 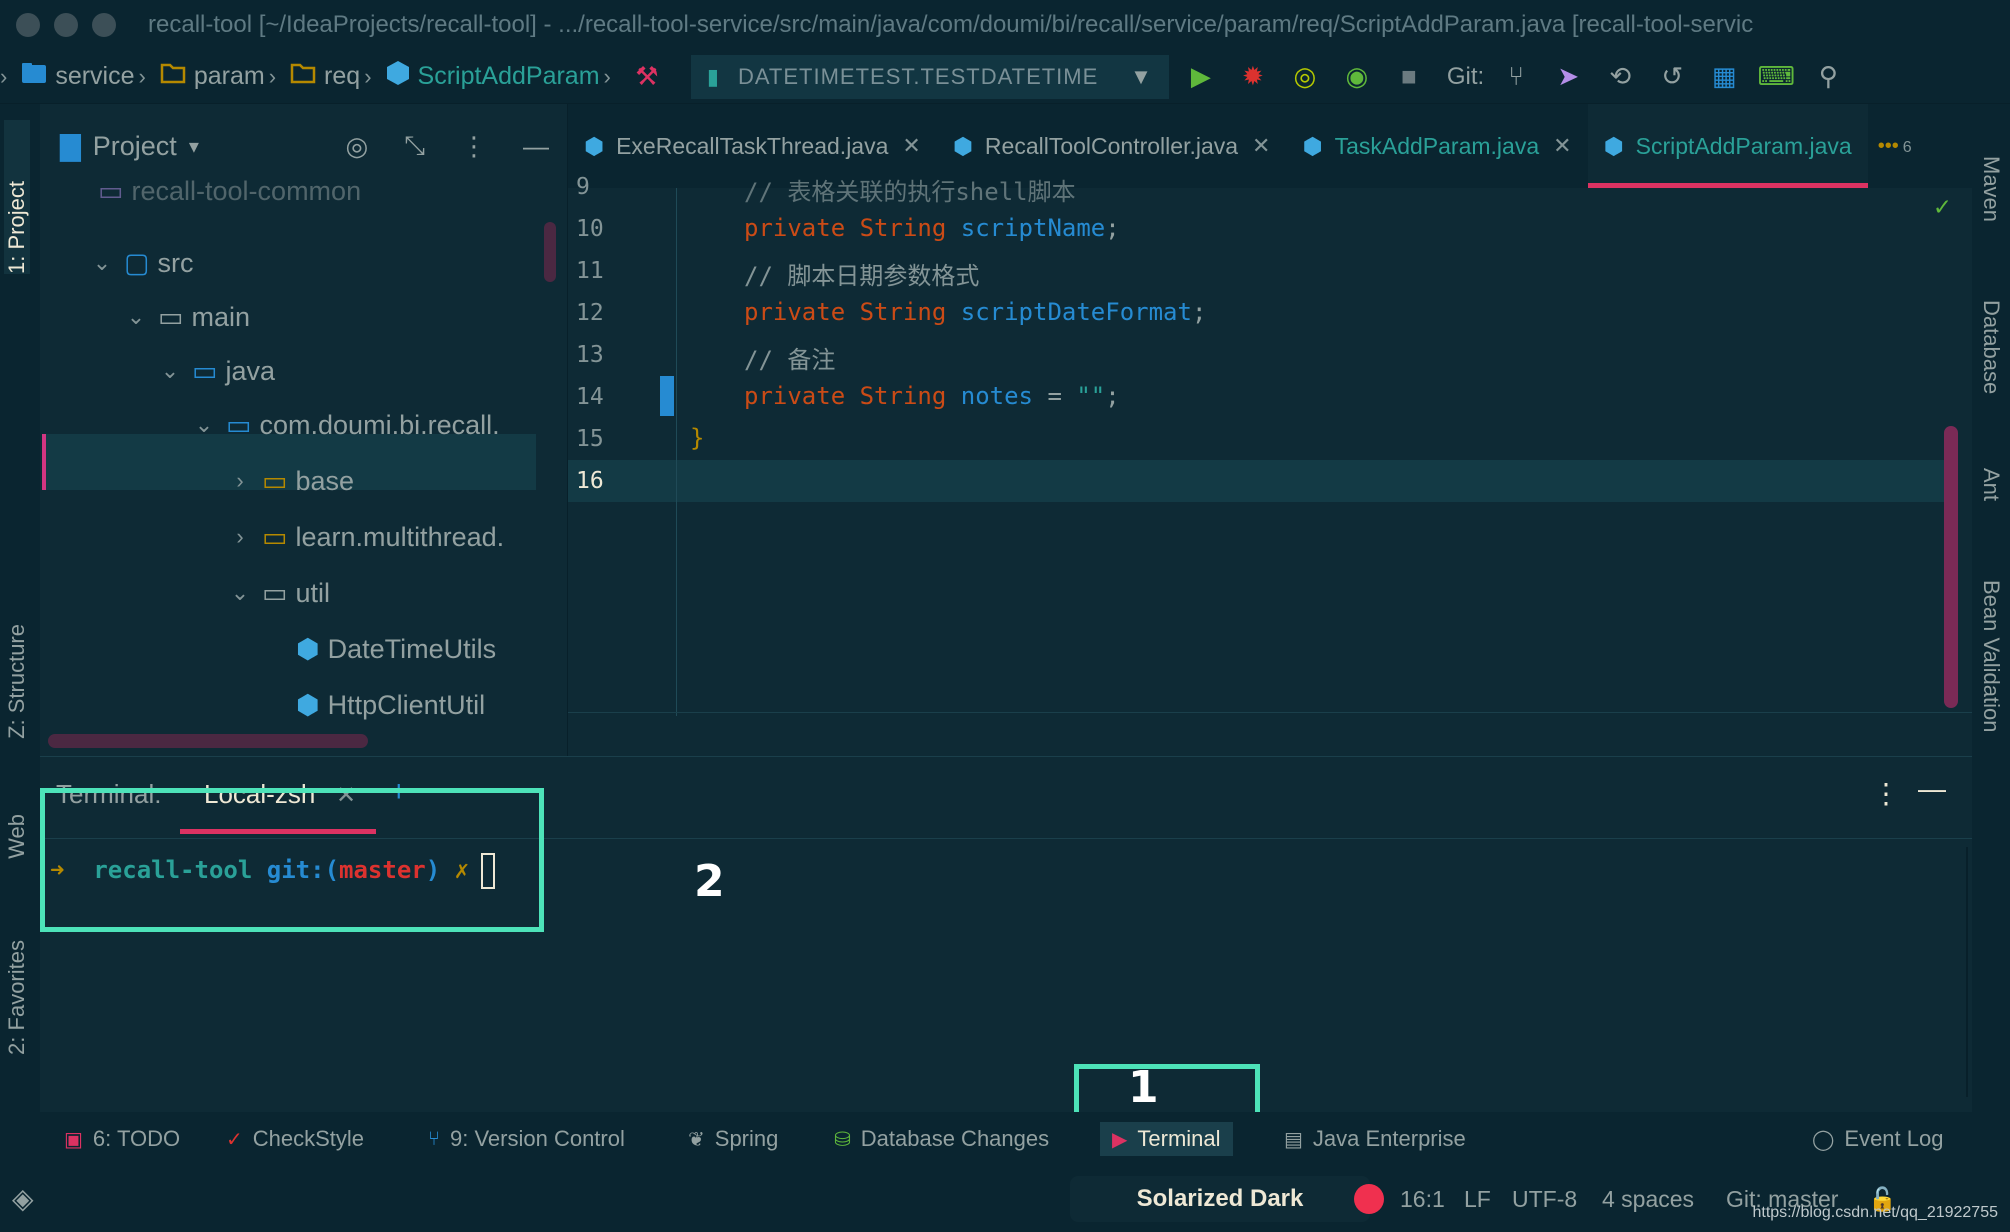 What do you see at coordinates (842, 1139) in the screenshot?
I see `database-icon: ⛁` at bounding box center [842, 1139].